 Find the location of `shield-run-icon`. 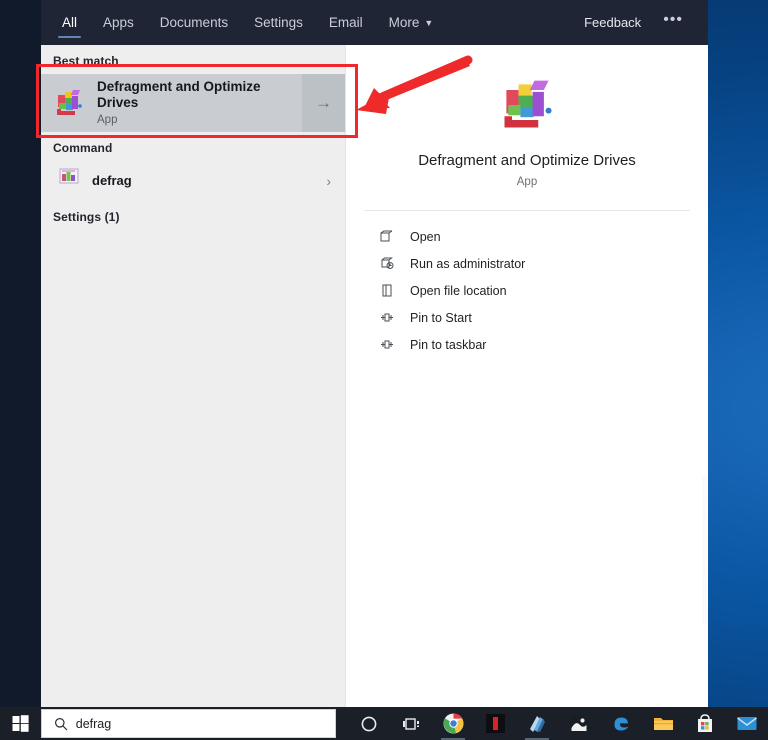

shield-run-icon is located at coordinates (391, 264).